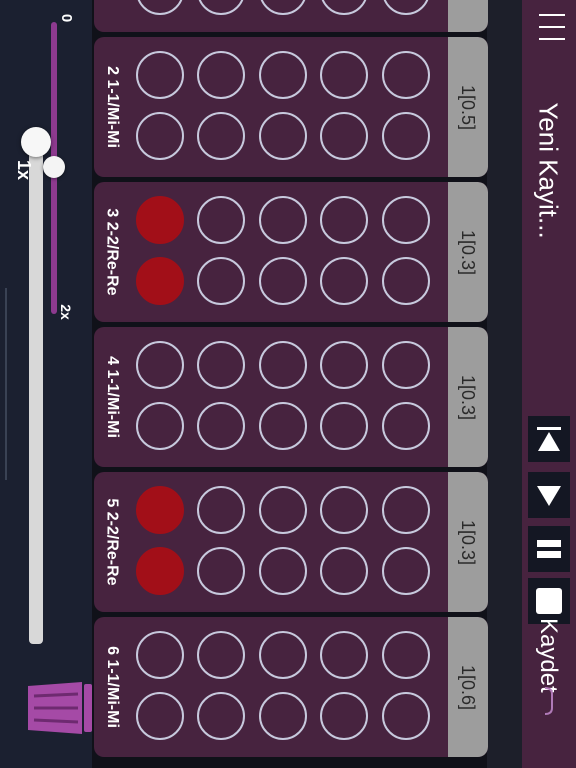 The image size is (576, 768). I want to click on play-button, so click(549, 495).